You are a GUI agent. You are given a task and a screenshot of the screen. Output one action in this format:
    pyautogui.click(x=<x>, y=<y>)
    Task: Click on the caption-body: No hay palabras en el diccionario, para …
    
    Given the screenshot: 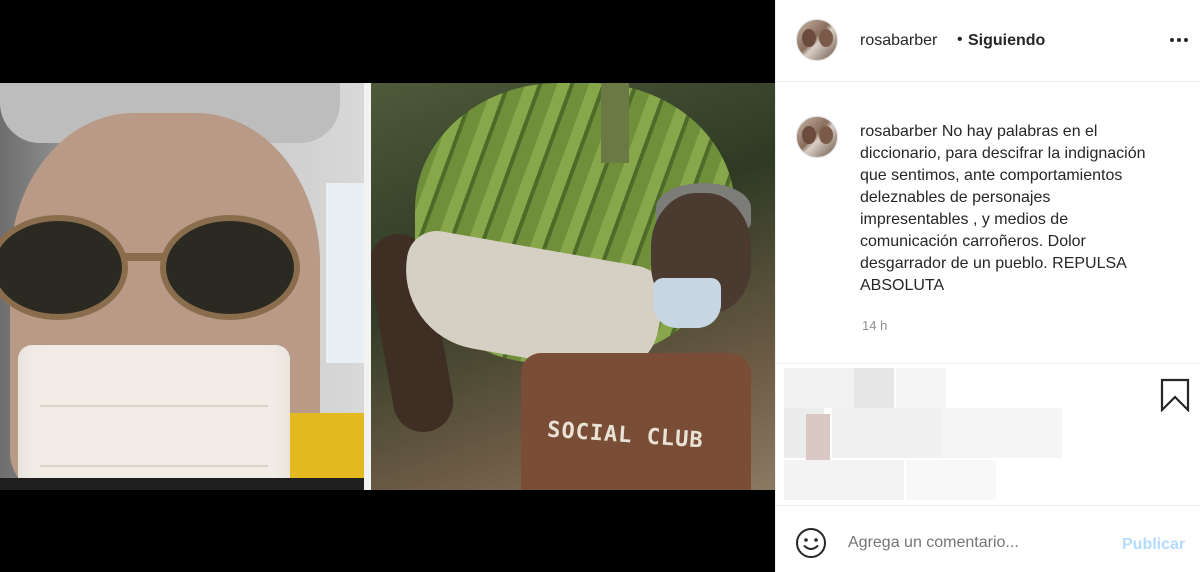 What is the action you would take?
    pyautogui.click(x=1003, y=208)
    